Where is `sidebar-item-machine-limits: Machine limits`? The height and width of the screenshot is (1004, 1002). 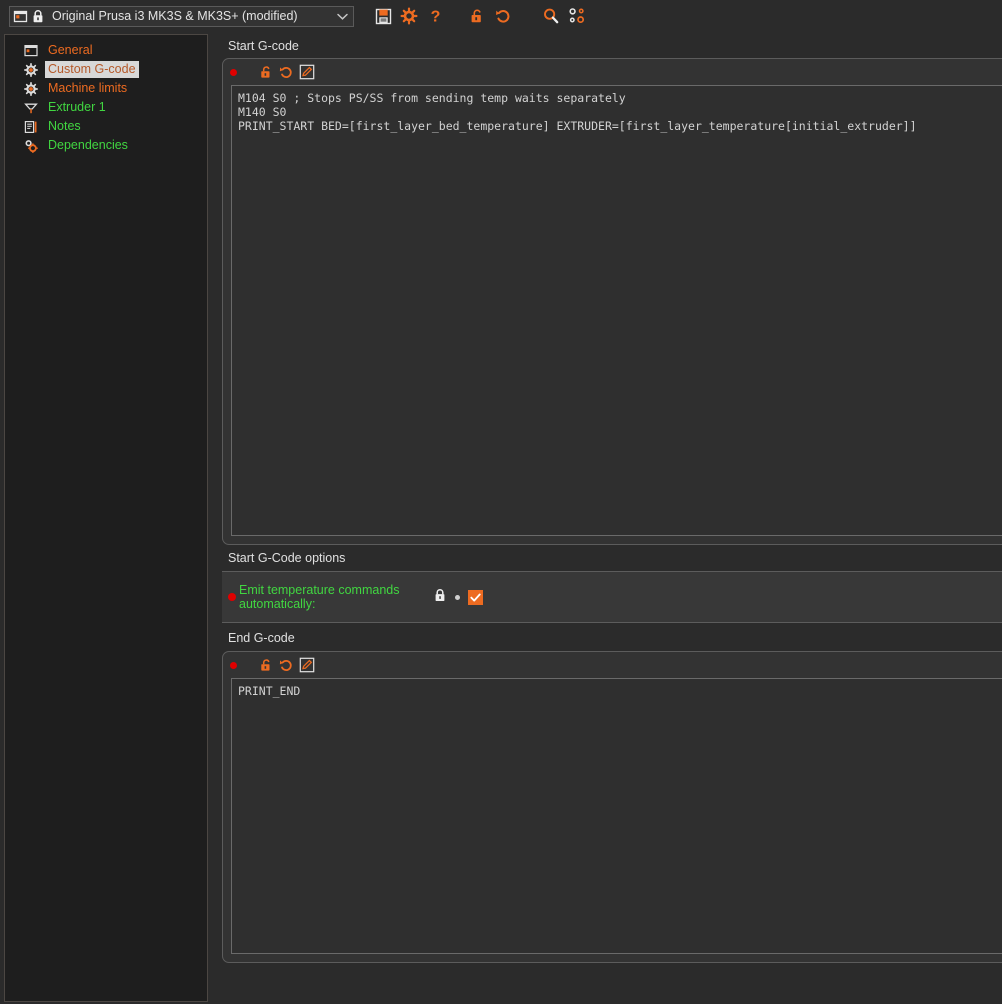
sidebar-item-machine-limits: Machine limits is located at coordinates (115, 88).